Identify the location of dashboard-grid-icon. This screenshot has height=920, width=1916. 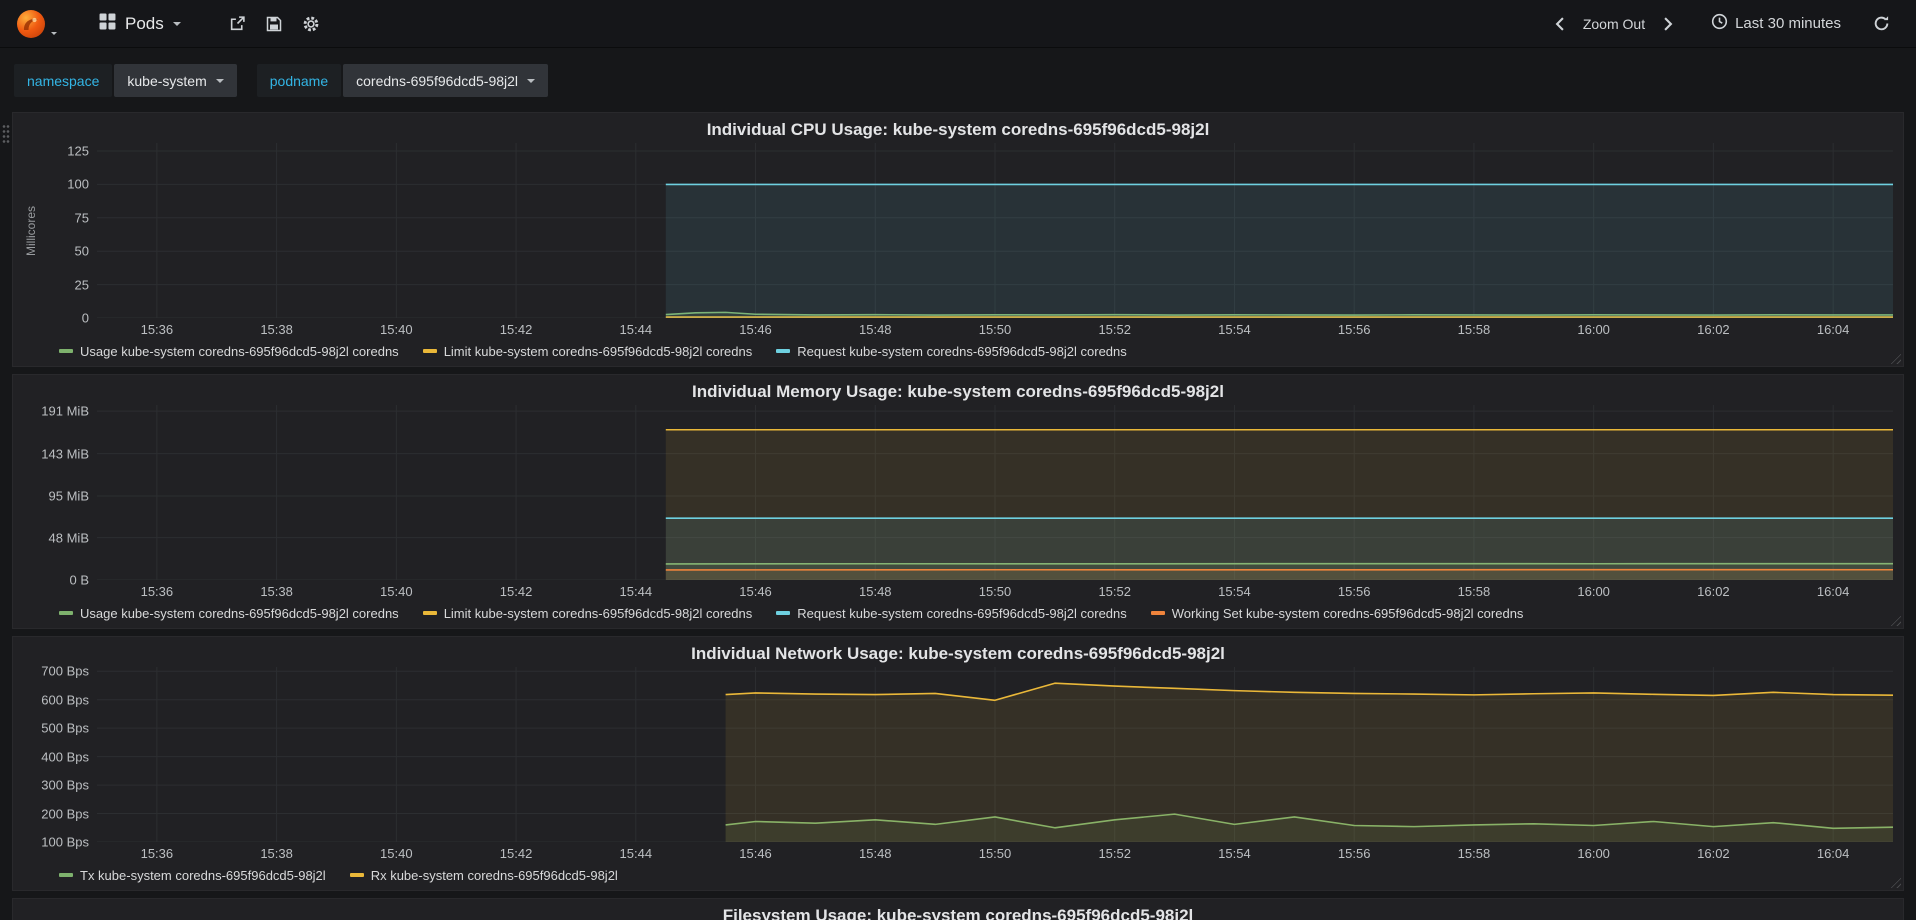
(107, 24).